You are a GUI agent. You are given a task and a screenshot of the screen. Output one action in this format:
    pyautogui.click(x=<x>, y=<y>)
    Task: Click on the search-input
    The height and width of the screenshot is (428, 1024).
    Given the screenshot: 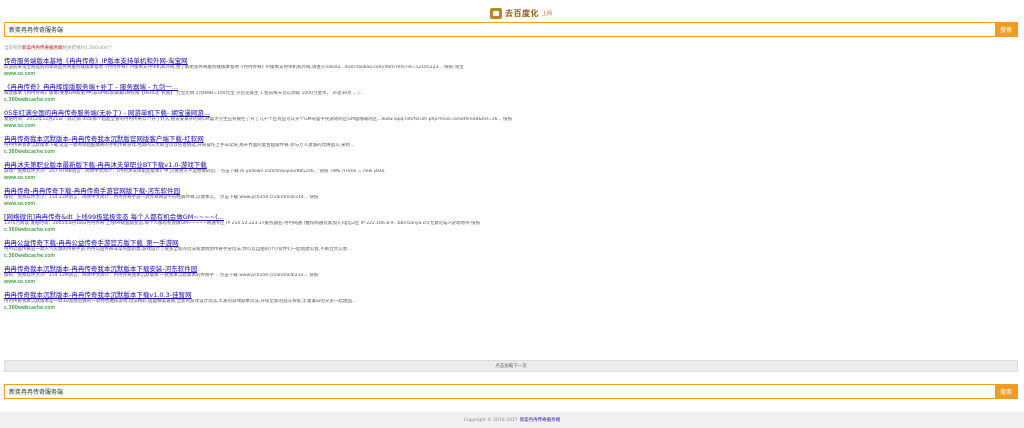 What is the action you would take?
    pyautogui.click(x=500, y=29)
    